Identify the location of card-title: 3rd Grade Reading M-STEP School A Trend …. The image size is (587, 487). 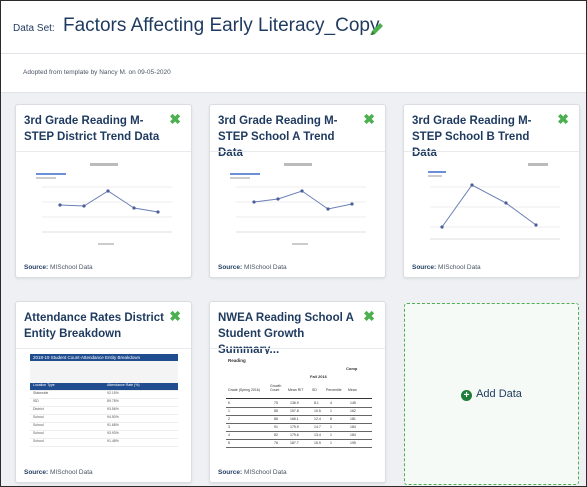
(288, 137).